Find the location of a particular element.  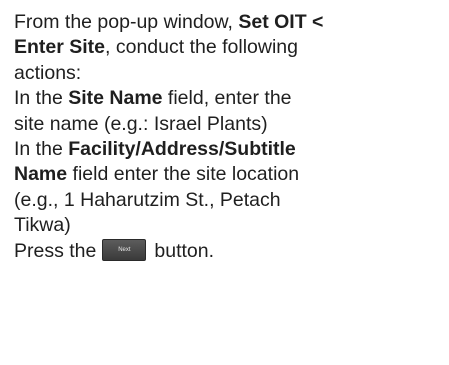

text-fragment: , conduct the following is located at coordinates (201, 47).